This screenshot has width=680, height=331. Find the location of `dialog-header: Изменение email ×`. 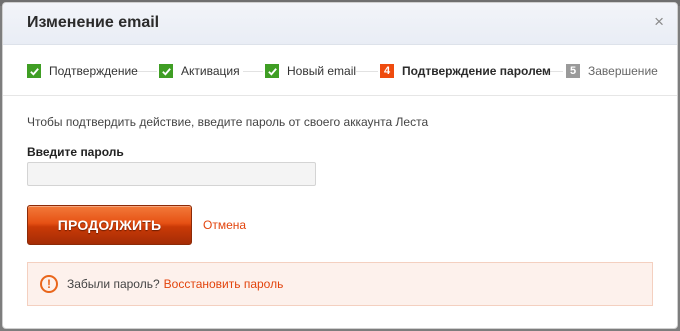

dialog-header: Изменение email × is located at coordinates (340, 24).